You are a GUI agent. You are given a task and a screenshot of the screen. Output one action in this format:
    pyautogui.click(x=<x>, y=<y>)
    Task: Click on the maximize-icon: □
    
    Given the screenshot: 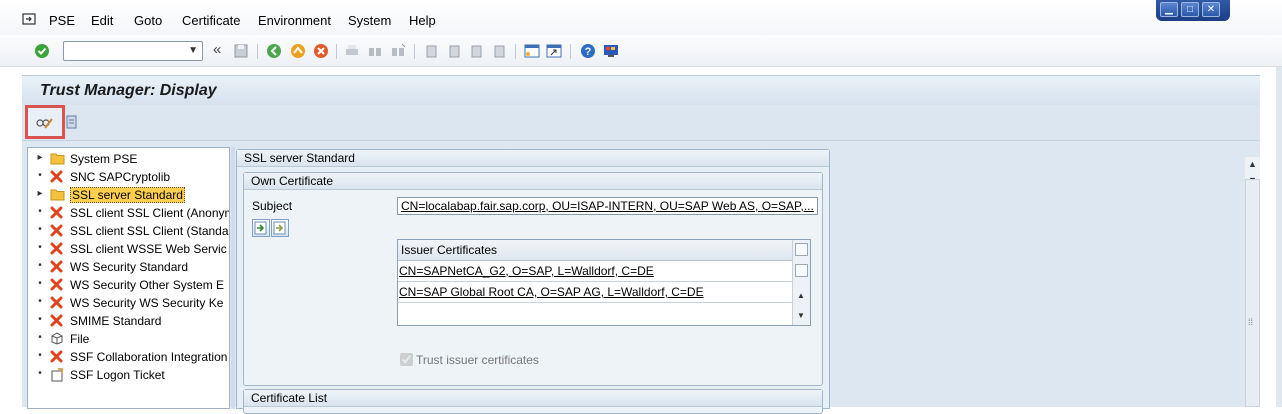 What is the action you would take?
    pyautogui.click(x=1190, y=9)
    